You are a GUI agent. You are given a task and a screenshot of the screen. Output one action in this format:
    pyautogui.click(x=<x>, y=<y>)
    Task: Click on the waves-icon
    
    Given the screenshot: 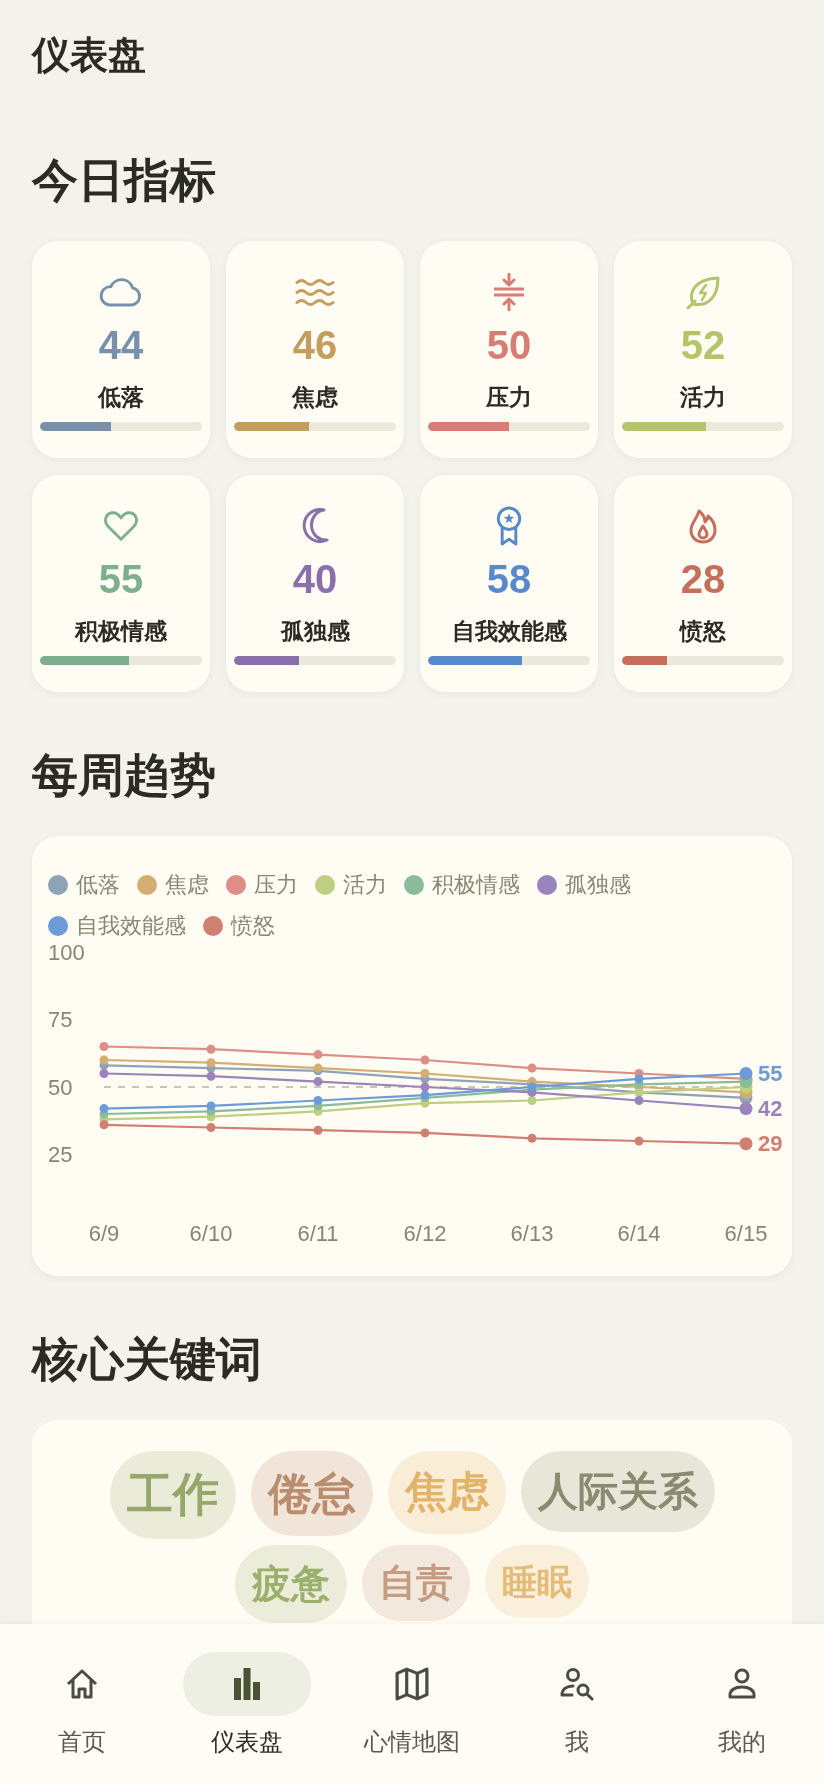 What is the action you would take?
    pyautogui.click(x=315, y=292)
    